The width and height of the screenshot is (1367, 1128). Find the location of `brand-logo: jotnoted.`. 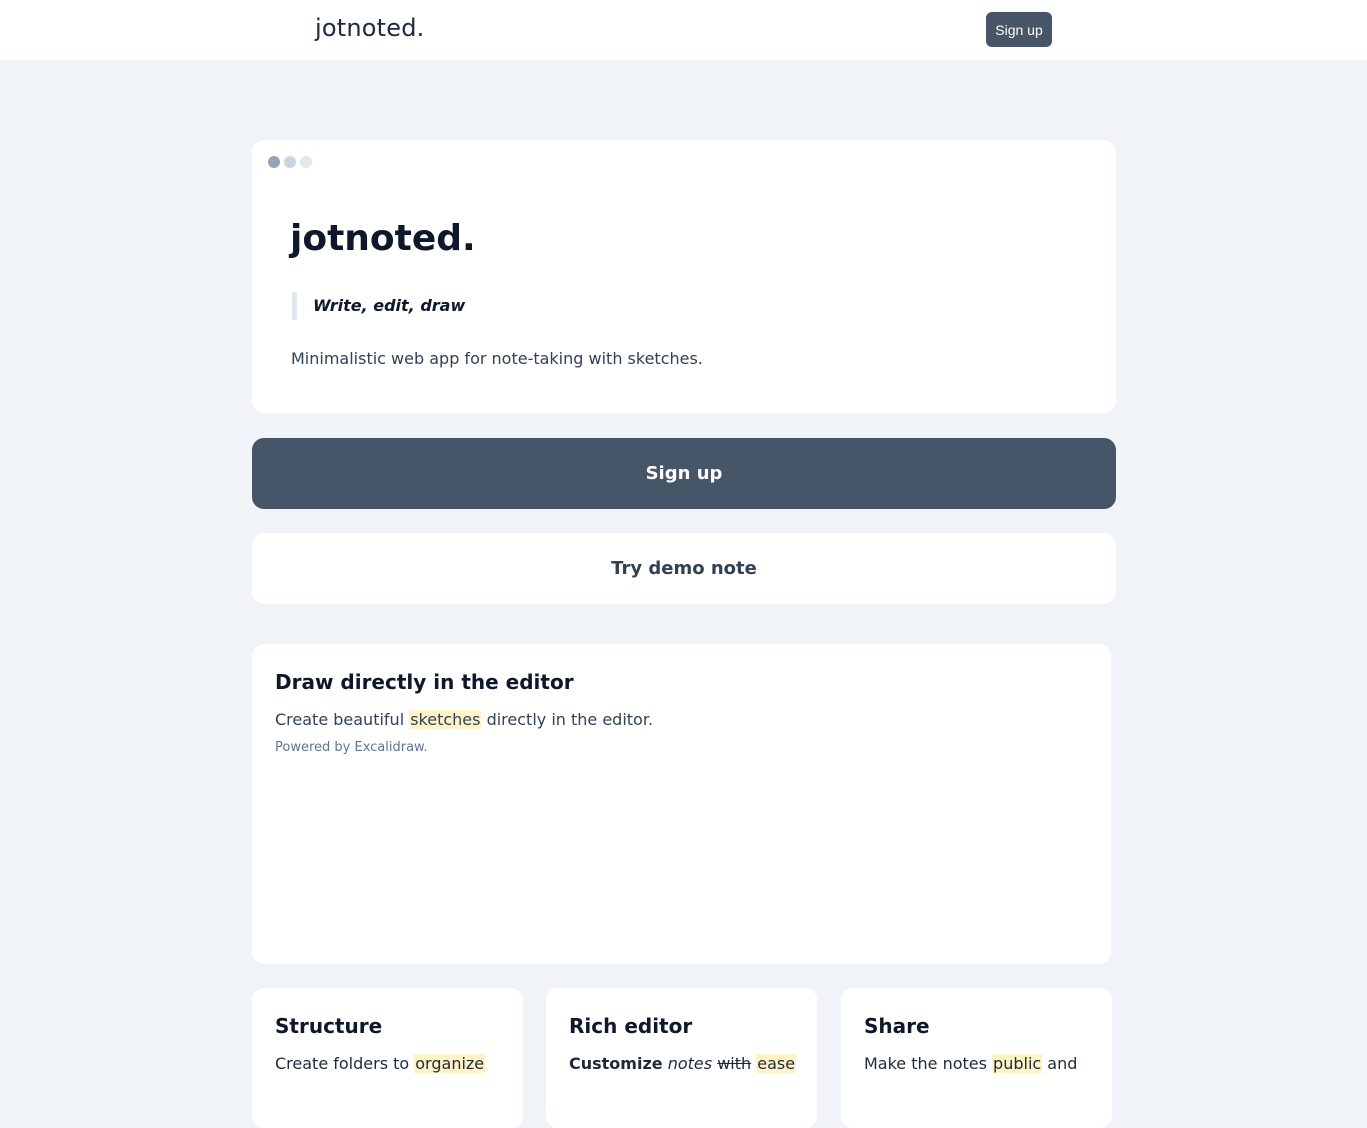

brand-logo: jotnoted. is located at coordinates (370, 28).